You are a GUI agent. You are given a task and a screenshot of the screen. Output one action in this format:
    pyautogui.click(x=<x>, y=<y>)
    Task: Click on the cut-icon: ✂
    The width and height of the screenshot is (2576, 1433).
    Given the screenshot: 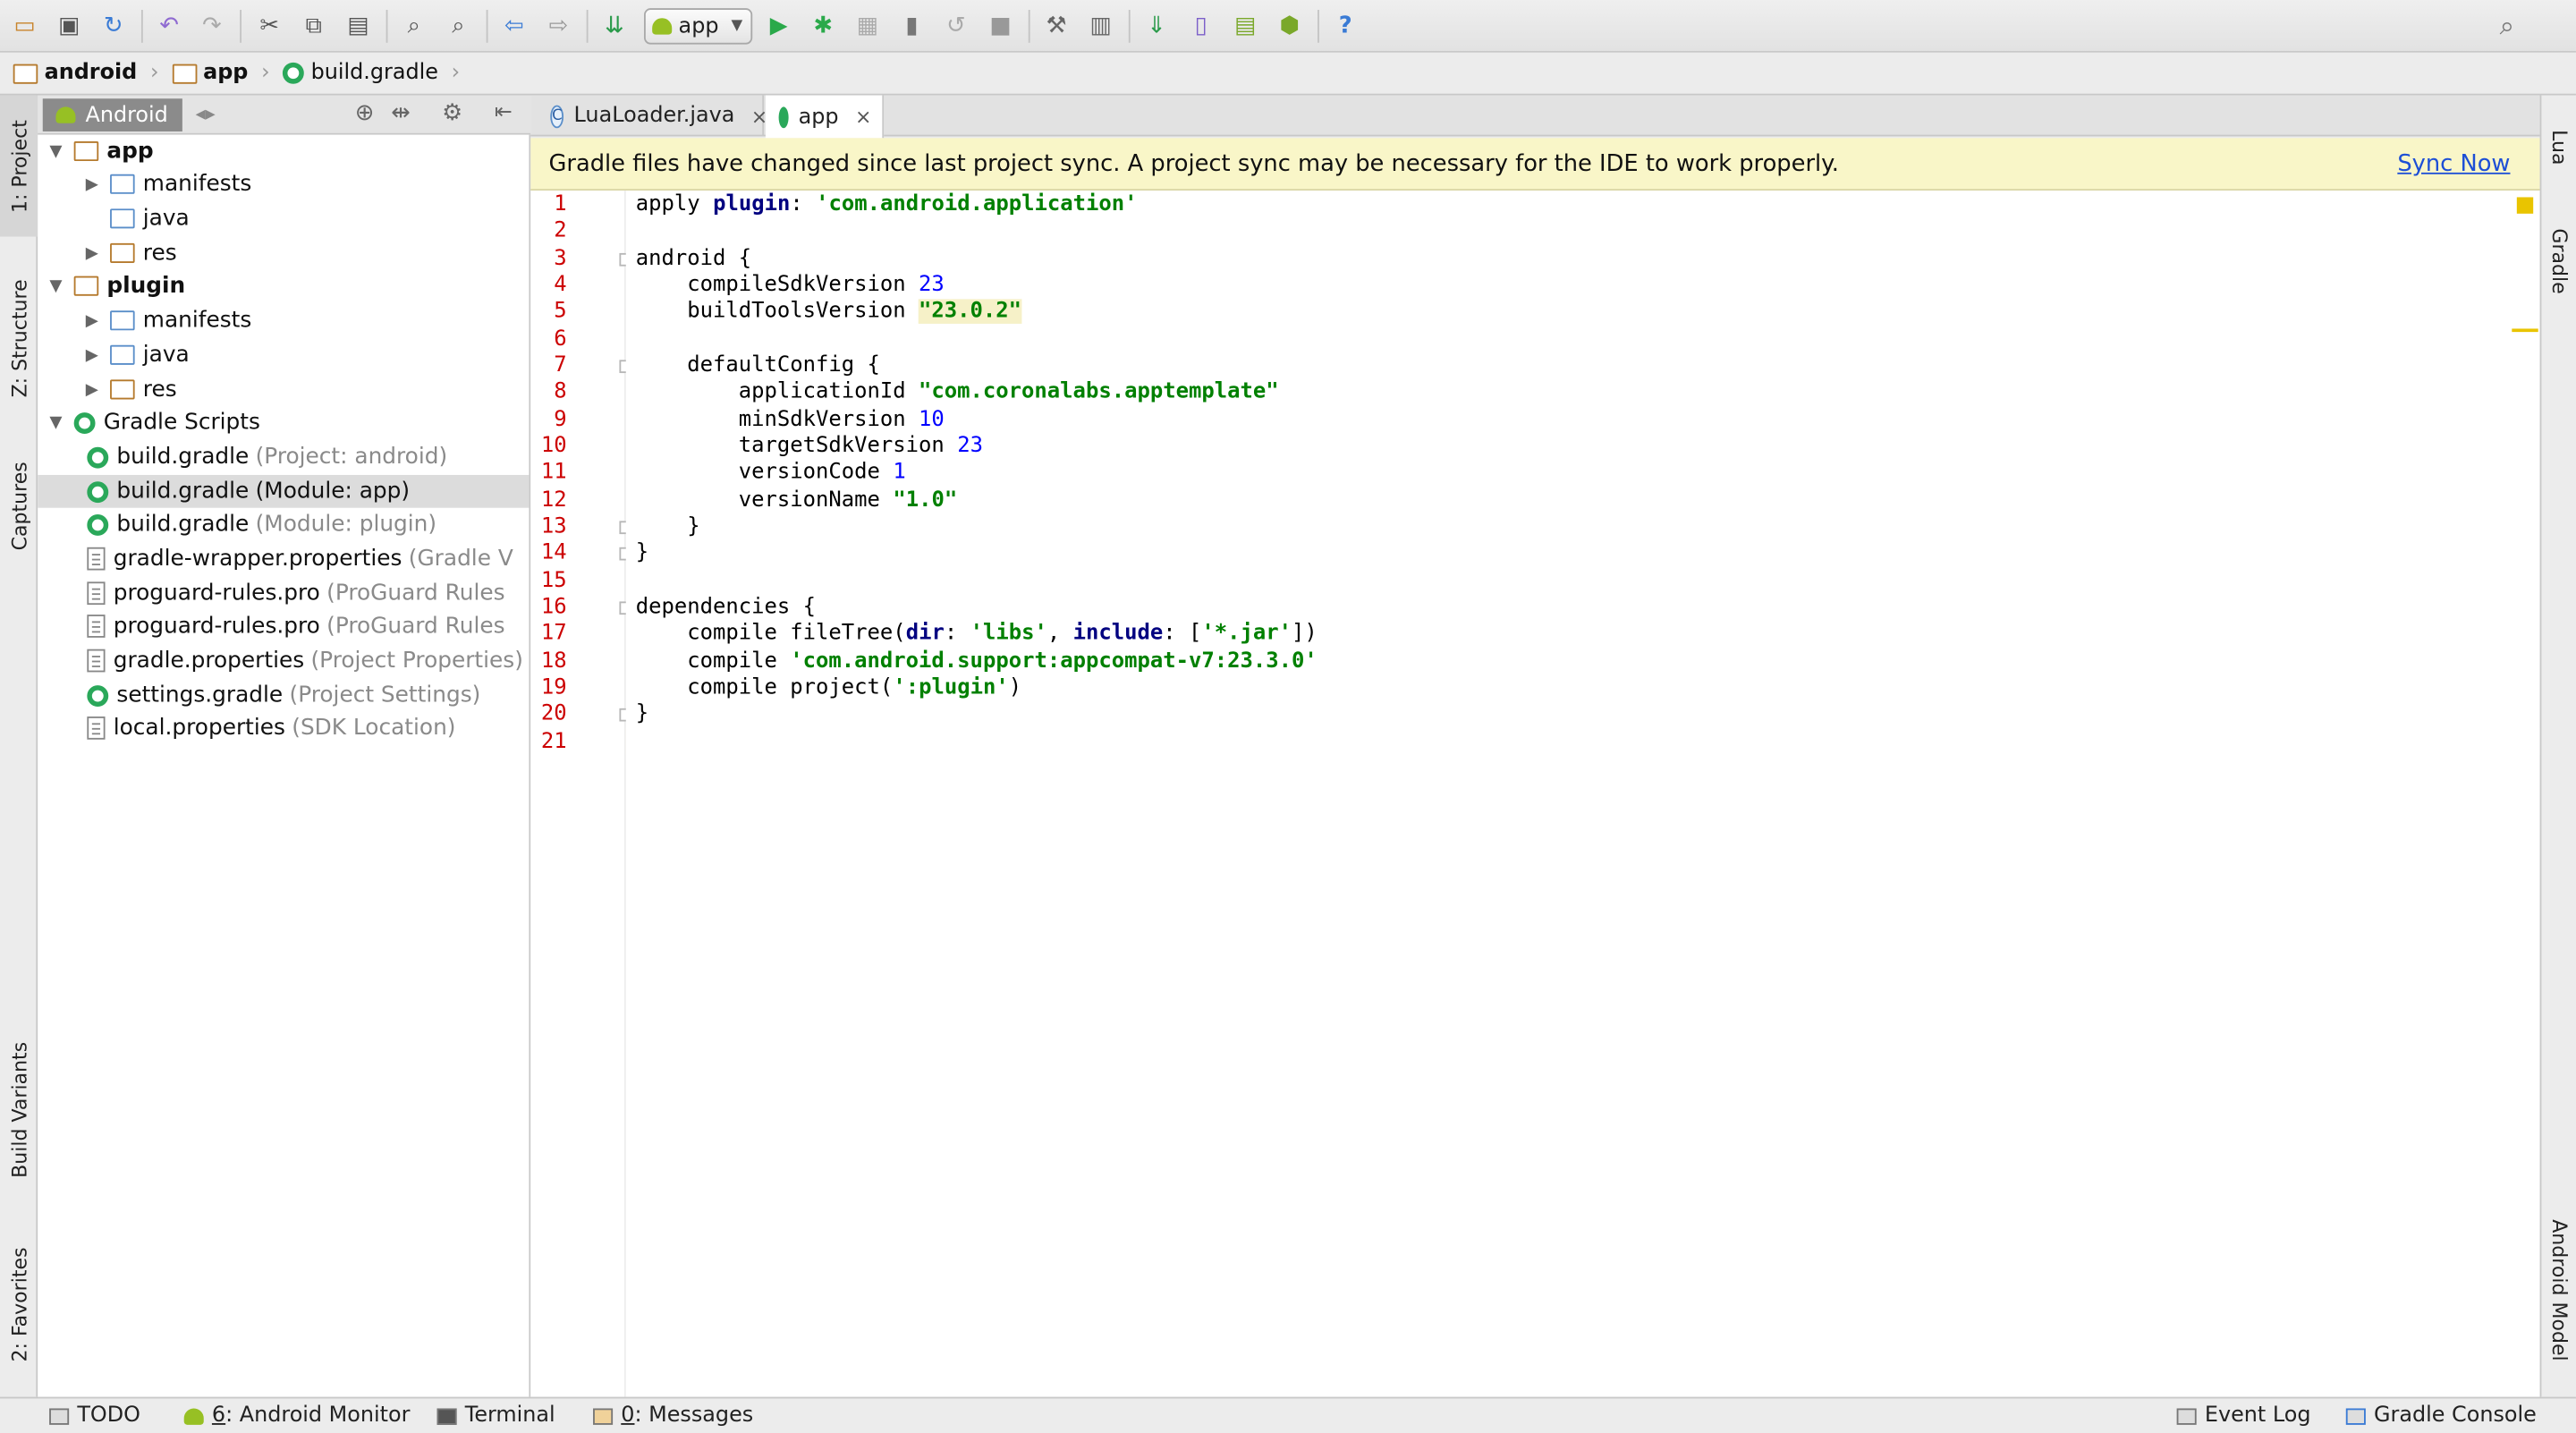 What is the action you would take?
    pyautogui.click(x=269, y=26)
    